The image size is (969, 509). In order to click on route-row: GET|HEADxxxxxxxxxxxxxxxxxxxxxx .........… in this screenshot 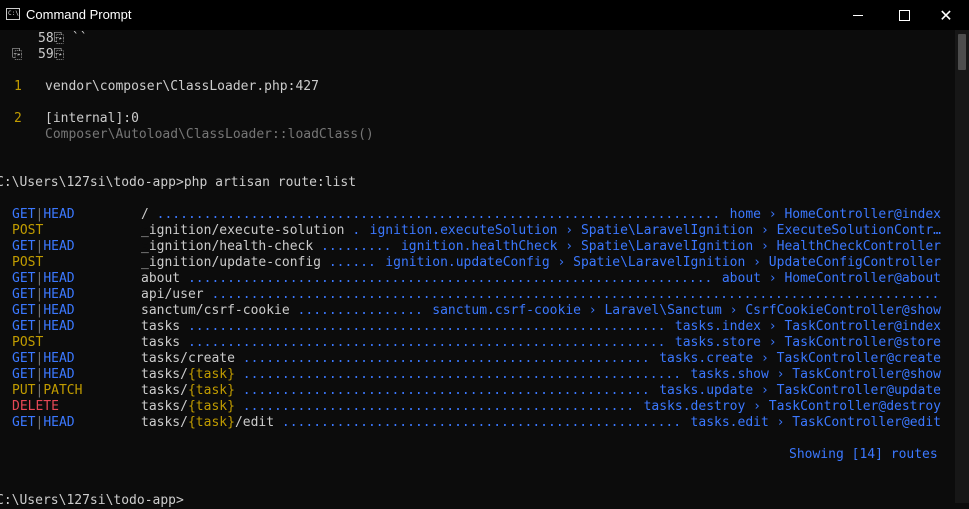, I will do `click(477, 247)`.